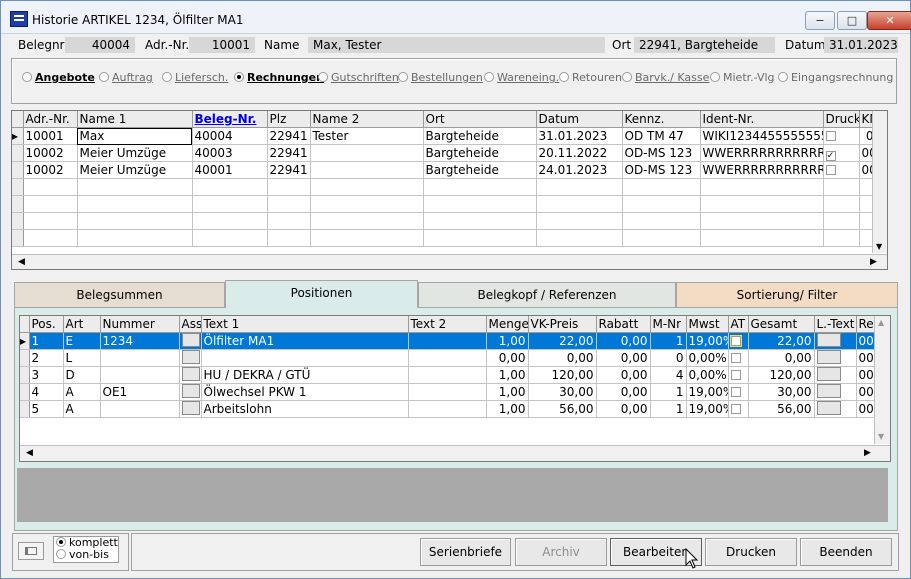  Describe the element at coordinates (835, 78) in the screenshot. I see `radio-eingangsrechnung: Eingangsrechnung` at that location.